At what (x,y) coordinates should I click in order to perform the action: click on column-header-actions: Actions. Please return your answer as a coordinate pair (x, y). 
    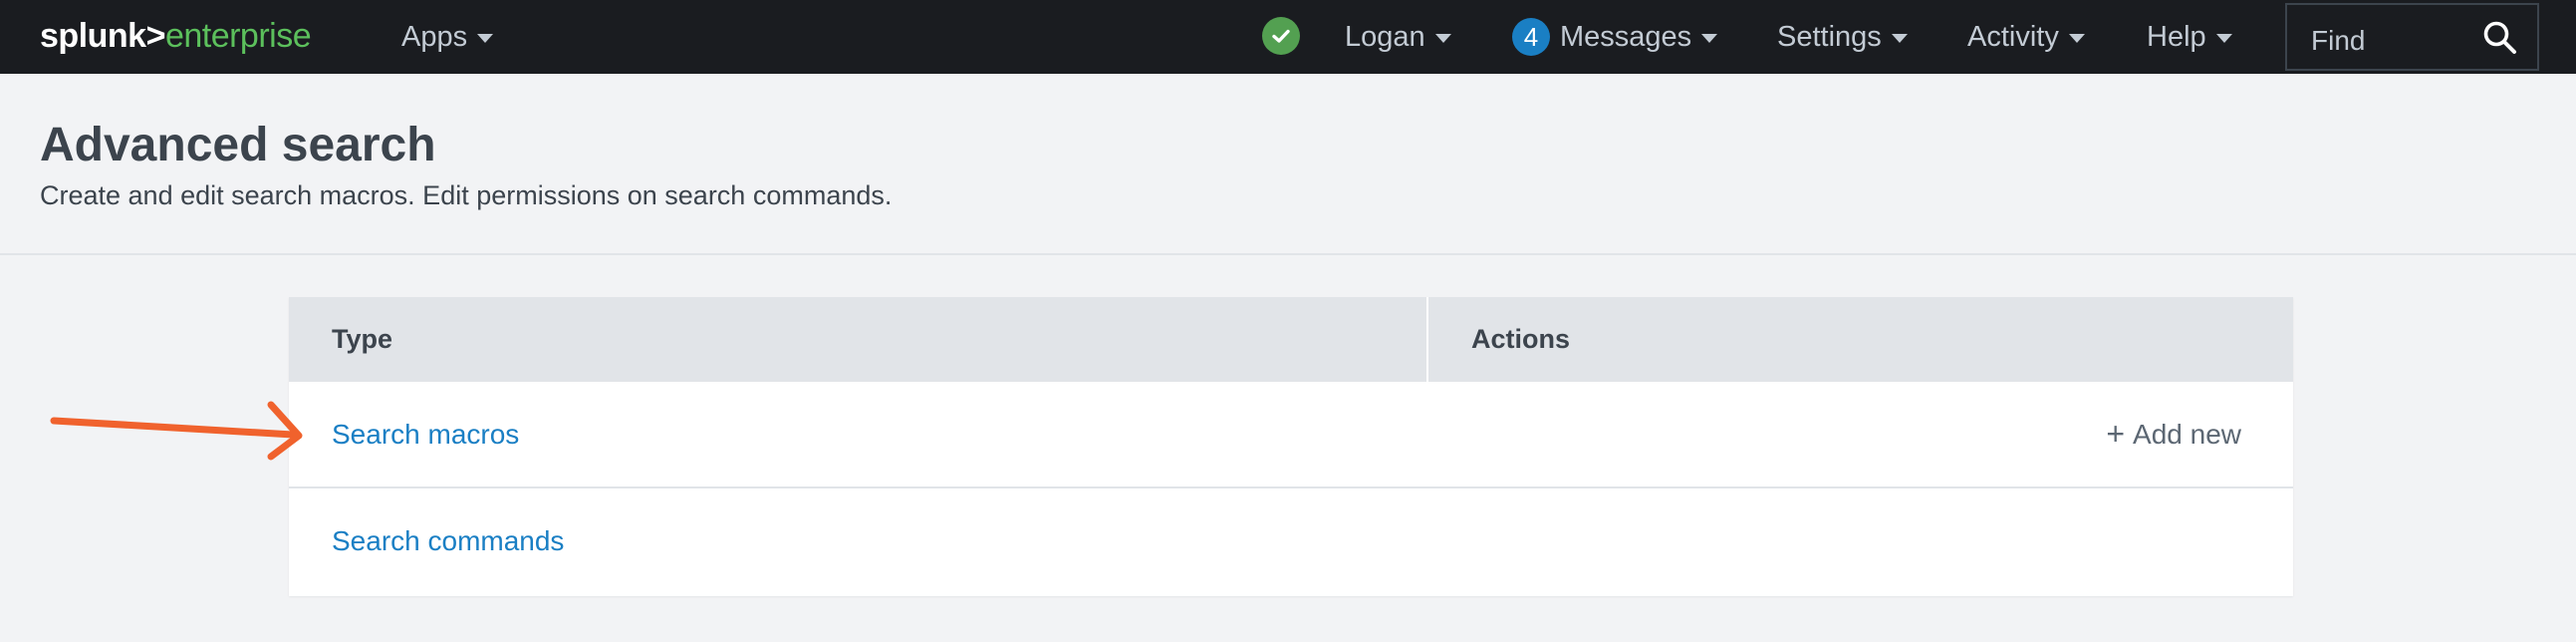
    Looking at the image, I should click on (1860, 339).